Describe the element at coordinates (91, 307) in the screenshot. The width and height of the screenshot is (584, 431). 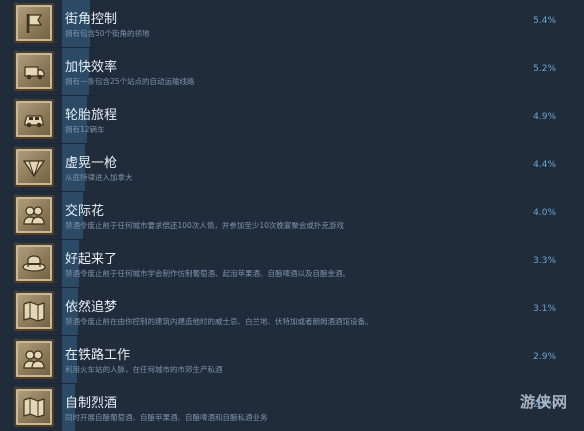
I see `achievement-title: 依然追梦` at that location.